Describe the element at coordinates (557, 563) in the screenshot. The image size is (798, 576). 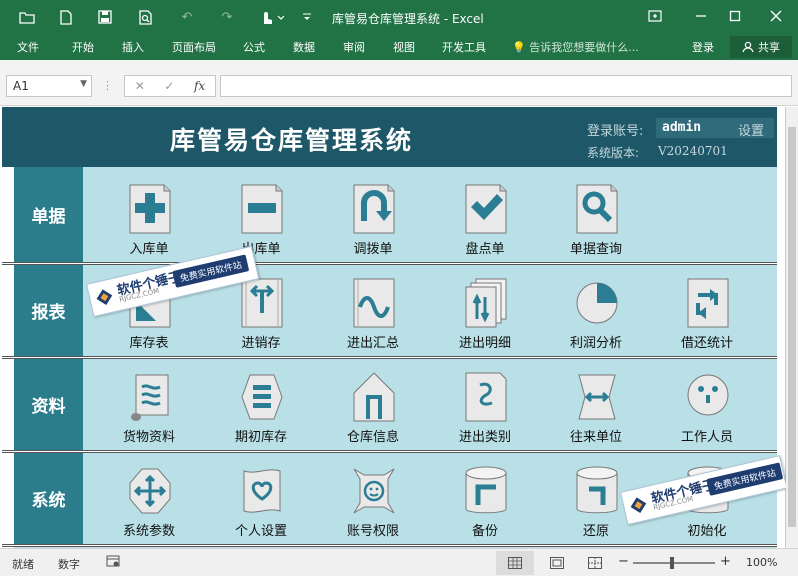
I see `page-layout-view-icon` at that location.